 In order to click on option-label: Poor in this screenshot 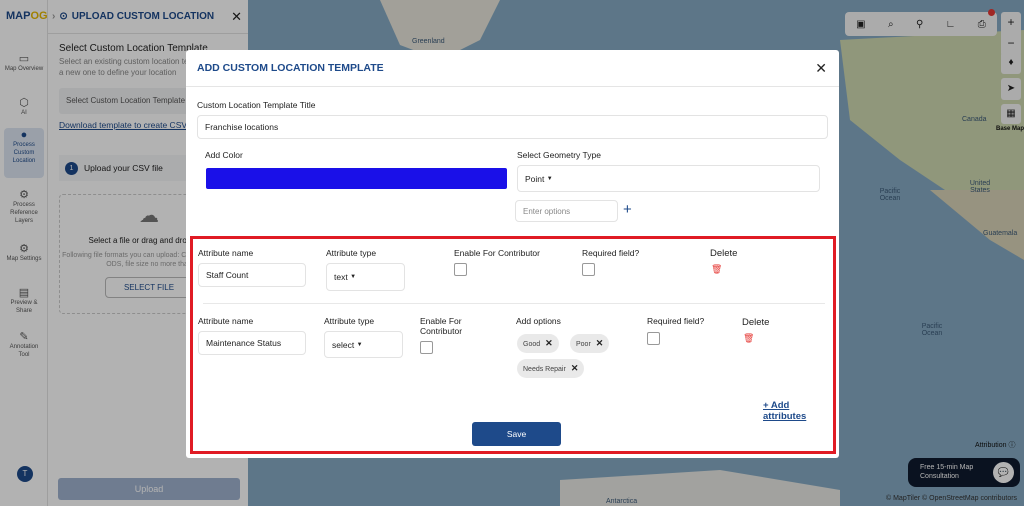, I will do `click(583, 344)`.